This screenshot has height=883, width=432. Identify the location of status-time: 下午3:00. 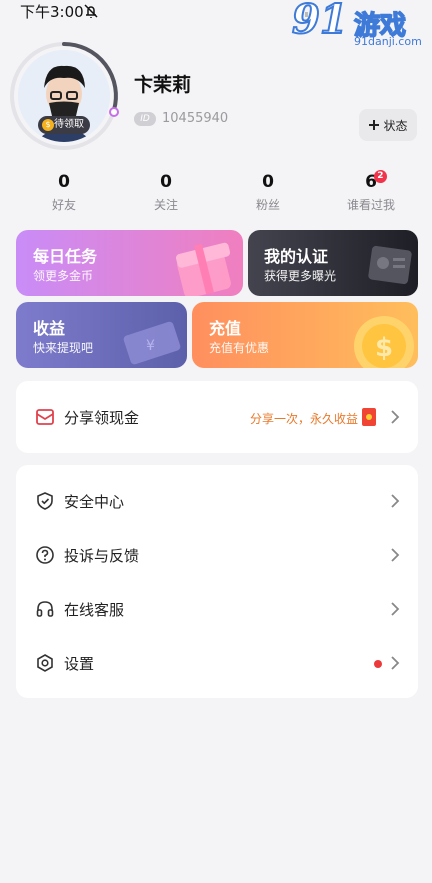
(52, 12).